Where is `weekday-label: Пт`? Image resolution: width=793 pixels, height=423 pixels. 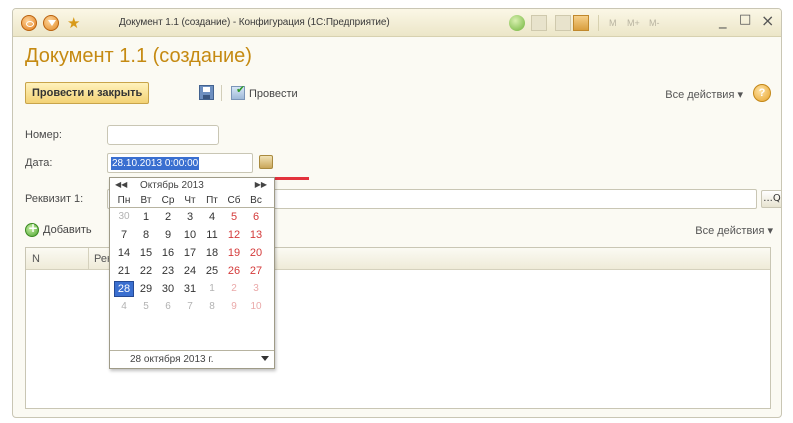 weekday-label: Пт is located at coordinates (212, 200).